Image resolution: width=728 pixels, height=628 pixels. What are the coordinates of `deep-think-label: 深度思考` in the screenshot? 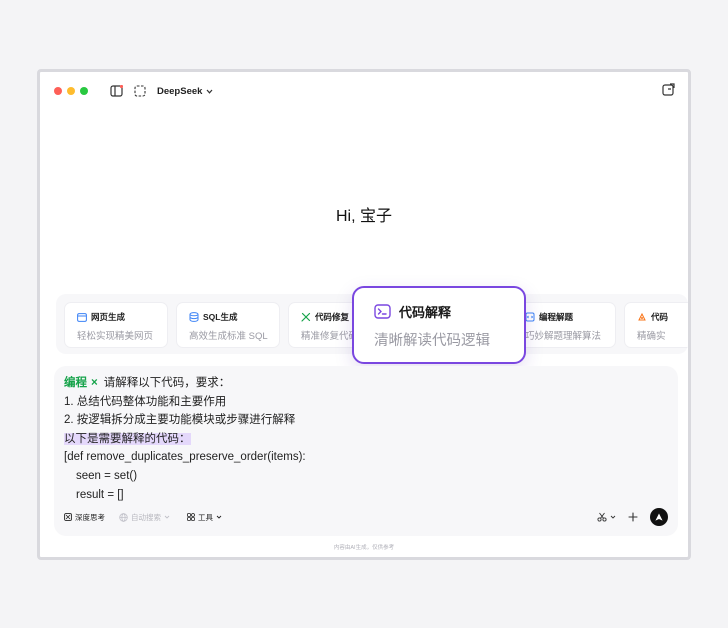 It's located at (90, 517).